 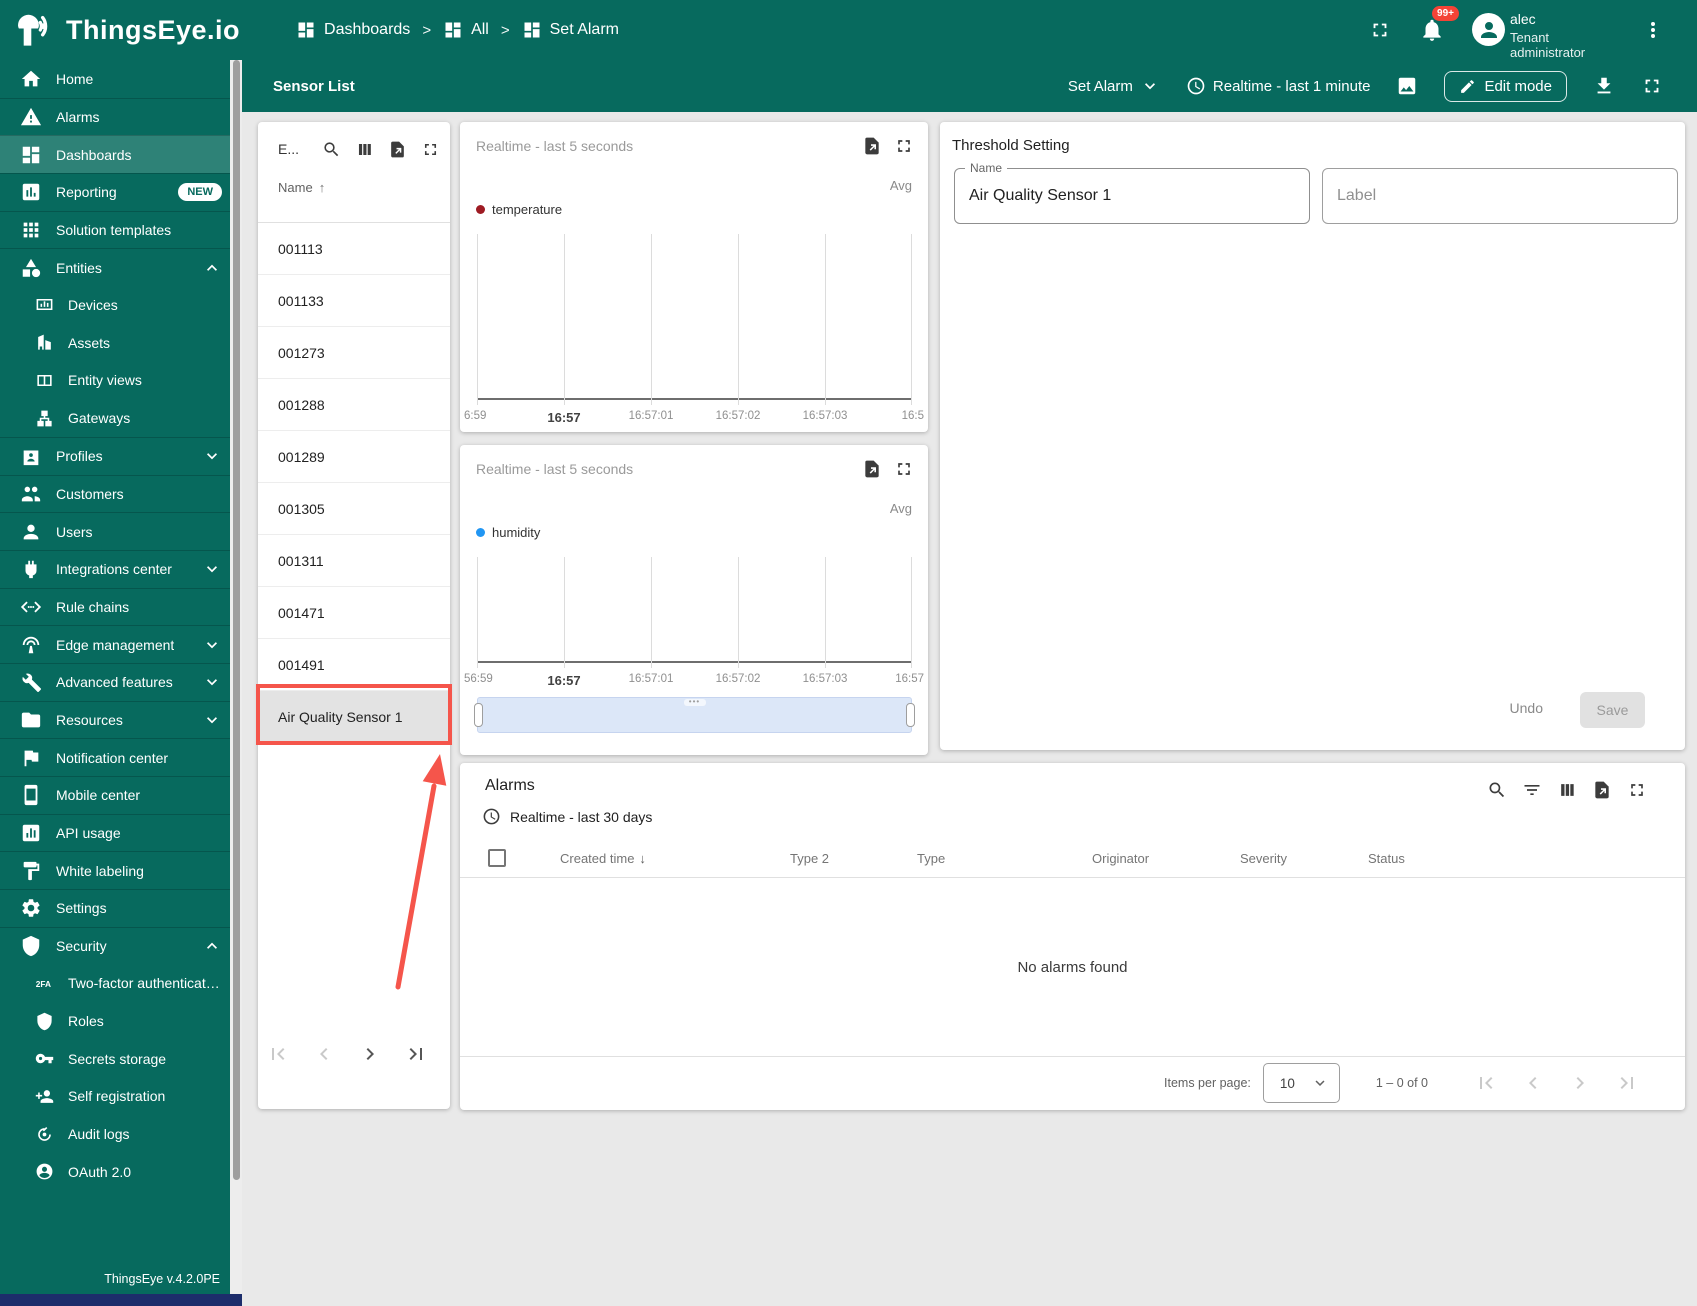 I want to click on sidebar-item-api-usage: API usage, so click(x=115, y=832).